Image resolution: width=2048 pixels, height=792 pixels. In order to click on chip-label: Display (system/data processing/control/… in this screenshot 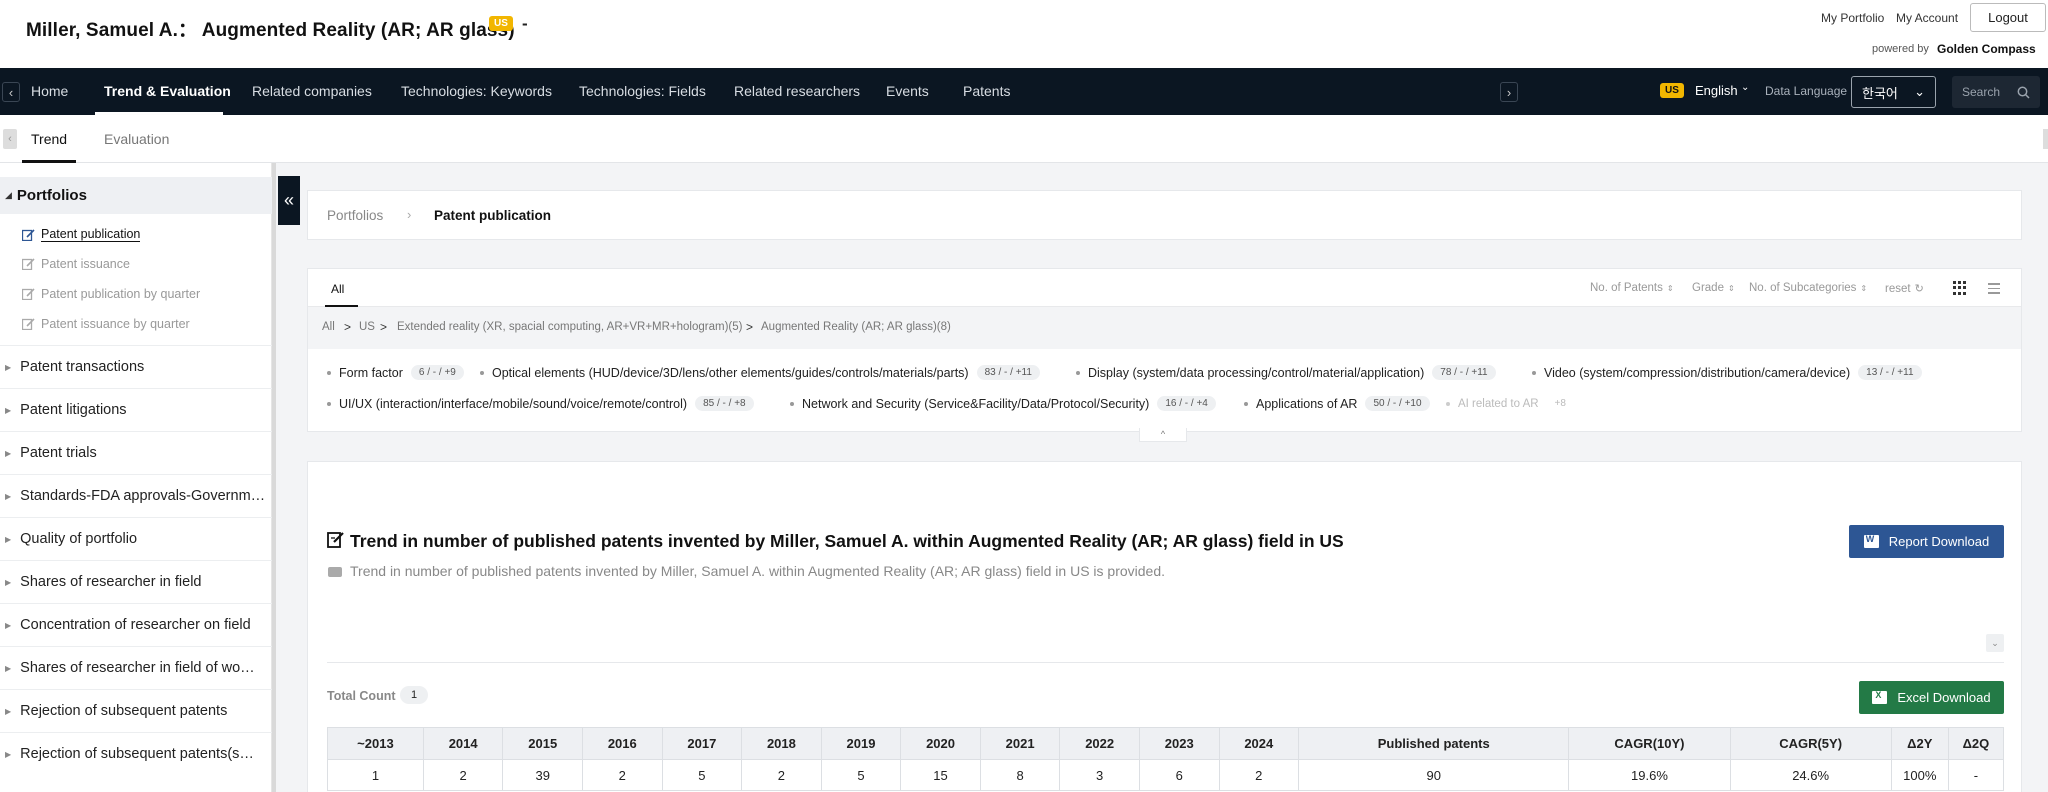, I will do `click(1256, 372)`.